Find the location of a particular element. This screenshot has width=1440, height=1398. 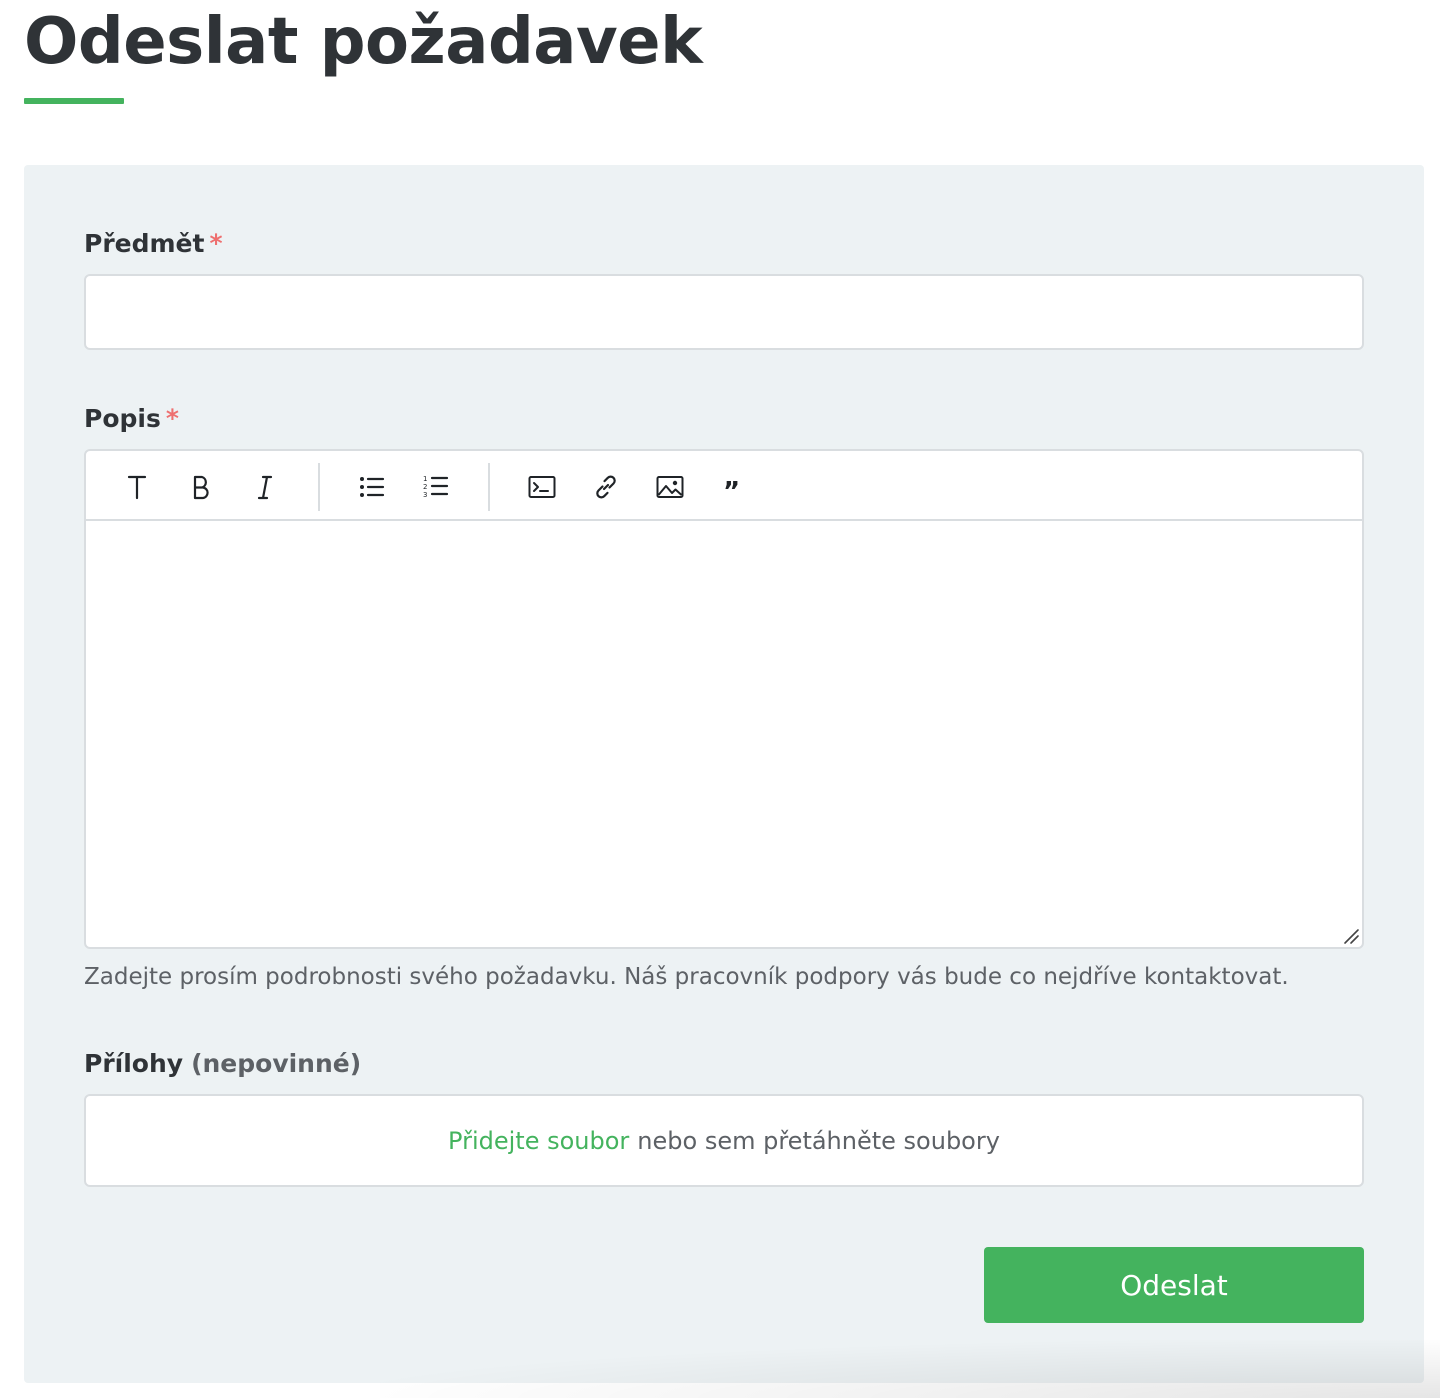

editor-toolbar: 1 2 3 ” is located at coordinates (724, 486).